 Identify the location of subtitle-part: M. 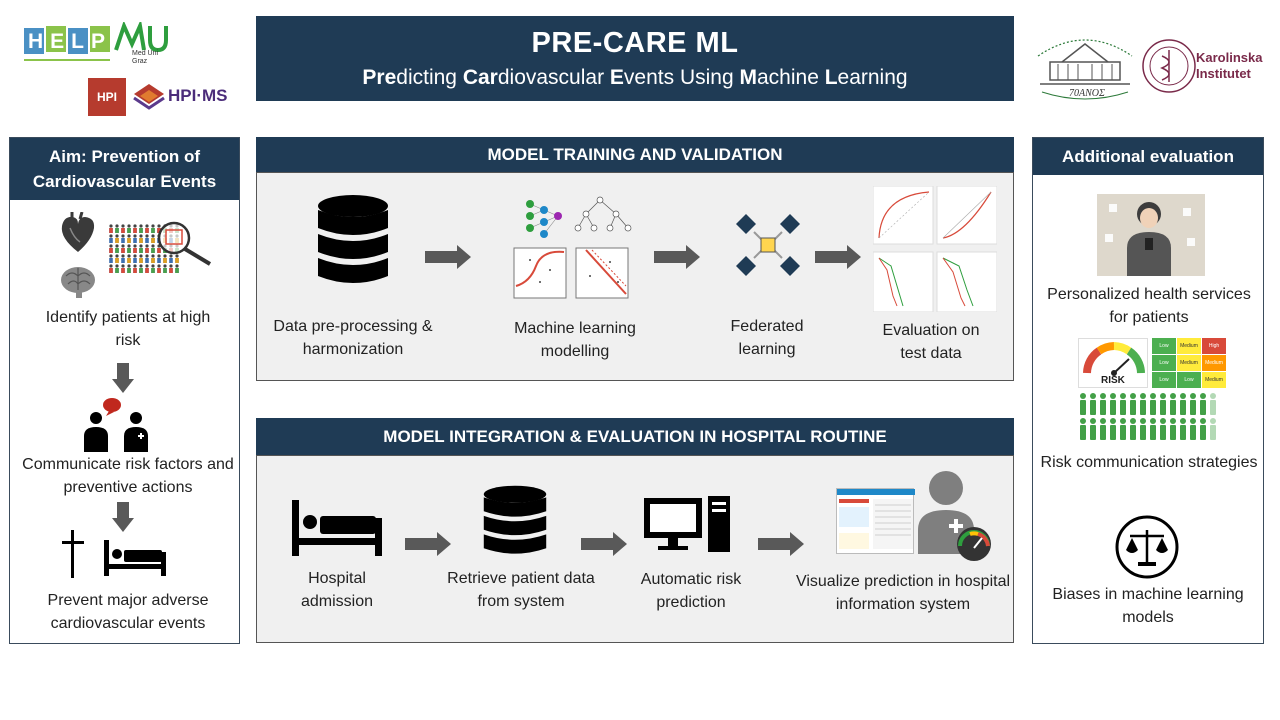
(748, 77).